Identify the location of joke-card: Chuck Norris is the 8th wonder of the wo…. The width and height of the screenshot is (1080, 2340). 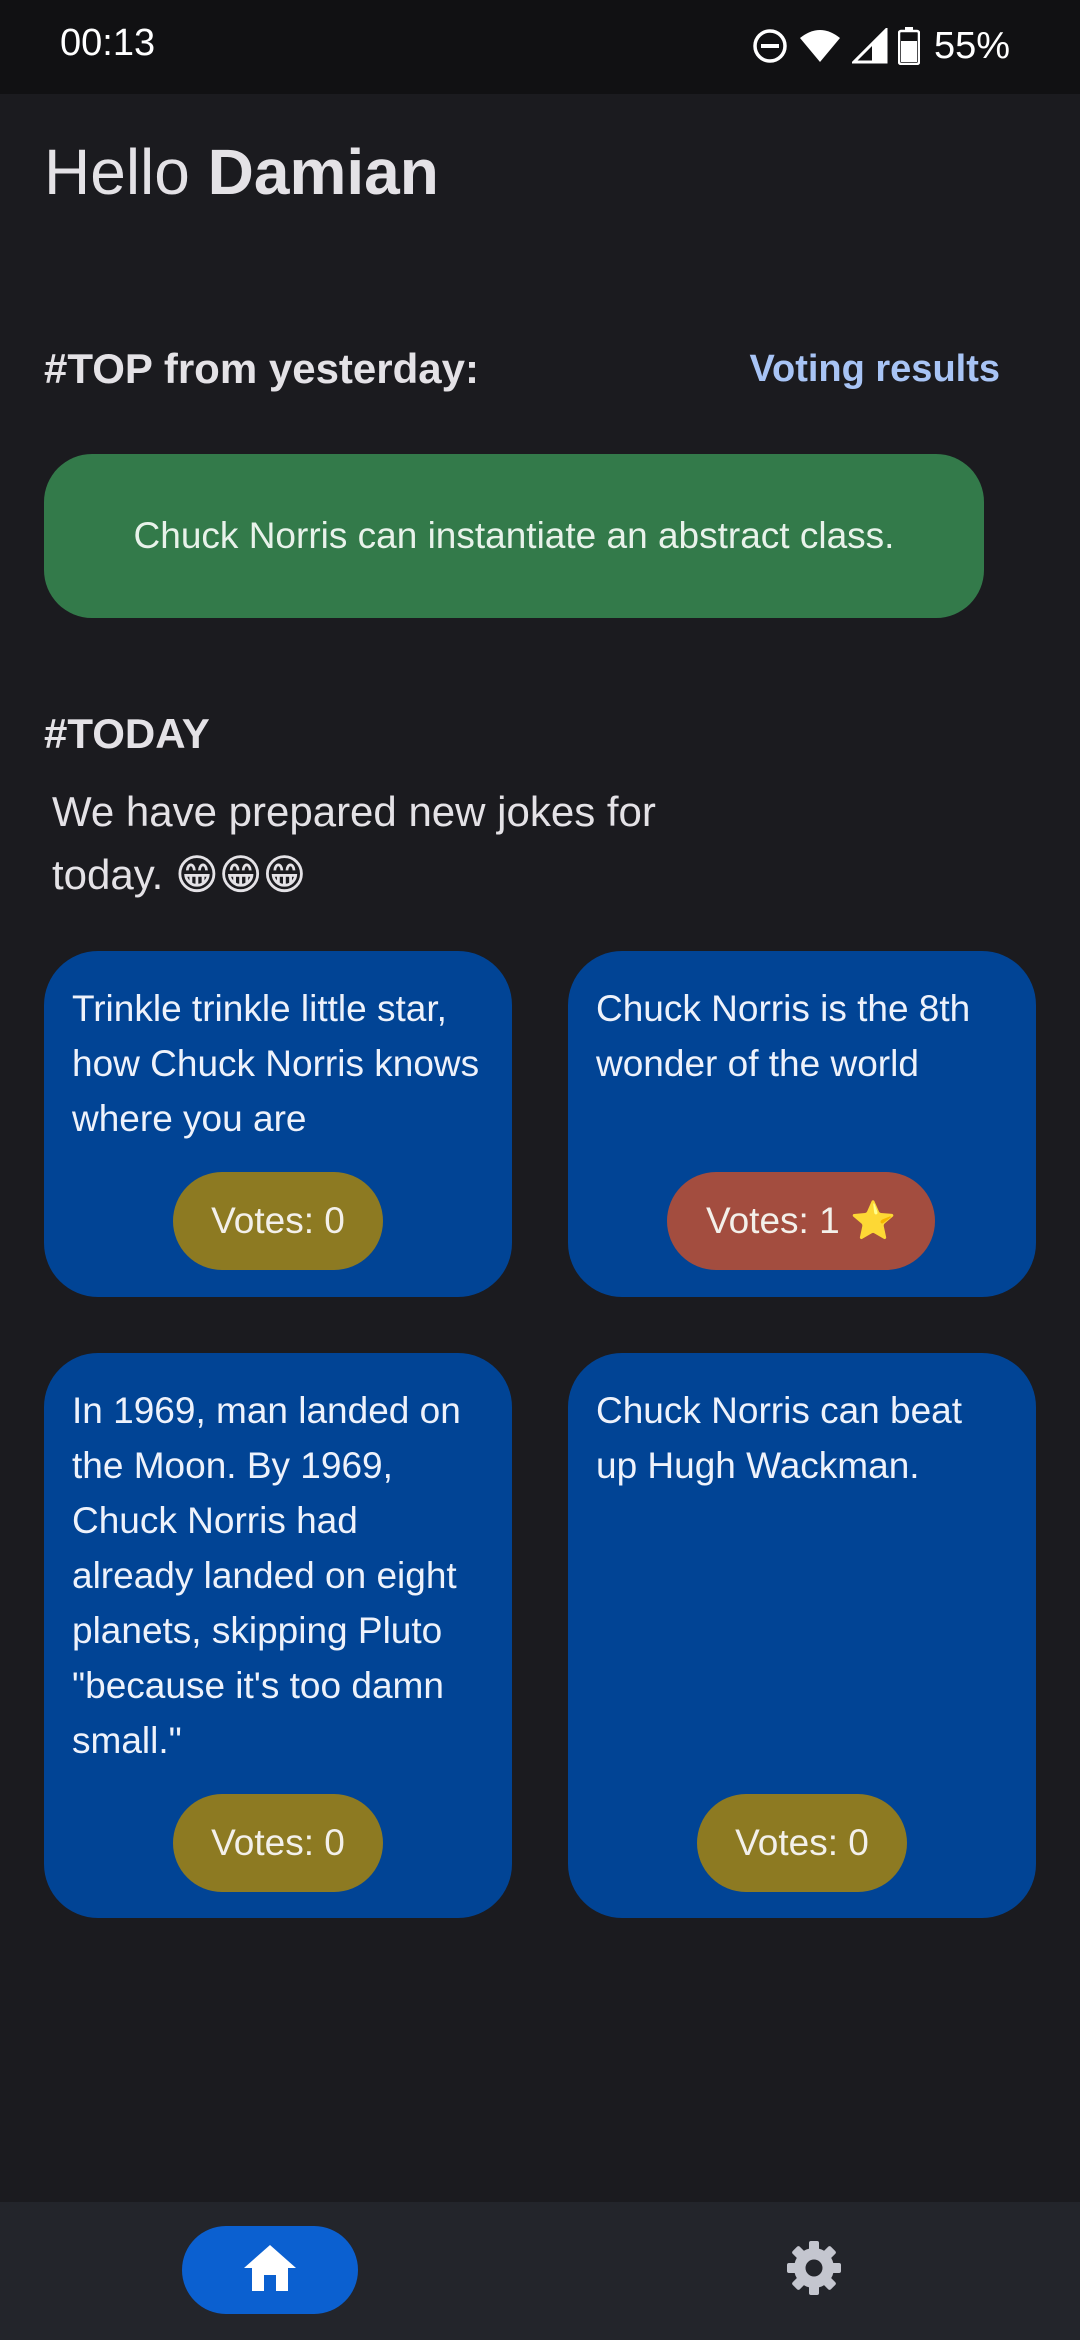
(802, 1124).